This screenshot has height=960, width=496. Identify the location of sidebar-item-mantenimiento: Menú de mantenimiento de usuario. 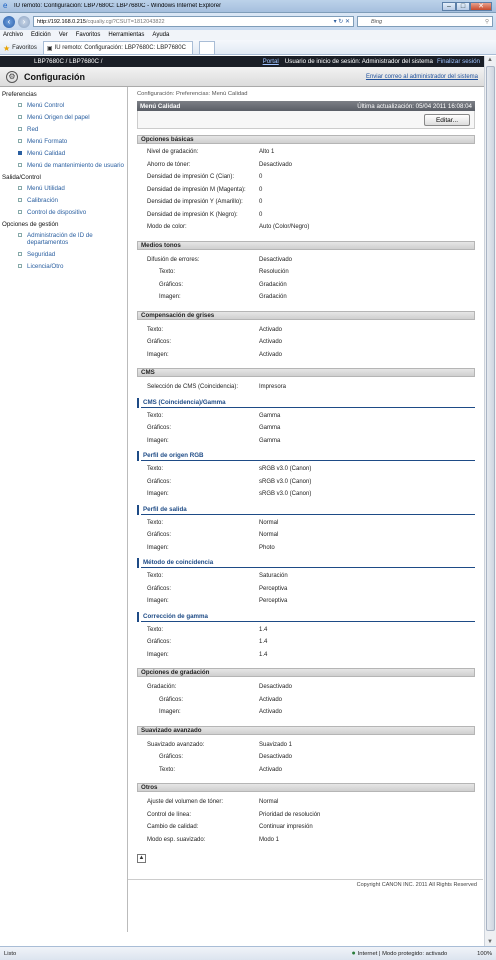
(63, 166).